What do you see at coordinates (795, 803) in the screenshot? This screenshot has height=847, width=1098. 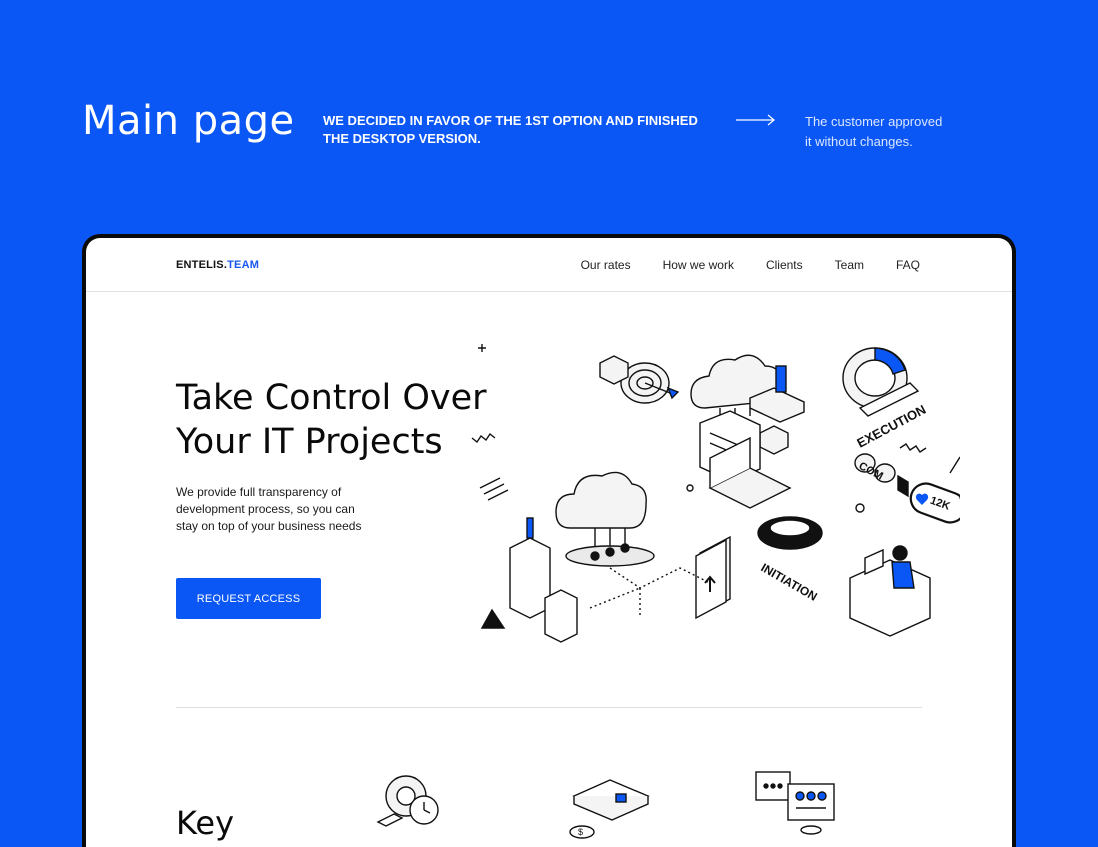 I see `chat-monitor-icon` at bounding box center [795, 803].